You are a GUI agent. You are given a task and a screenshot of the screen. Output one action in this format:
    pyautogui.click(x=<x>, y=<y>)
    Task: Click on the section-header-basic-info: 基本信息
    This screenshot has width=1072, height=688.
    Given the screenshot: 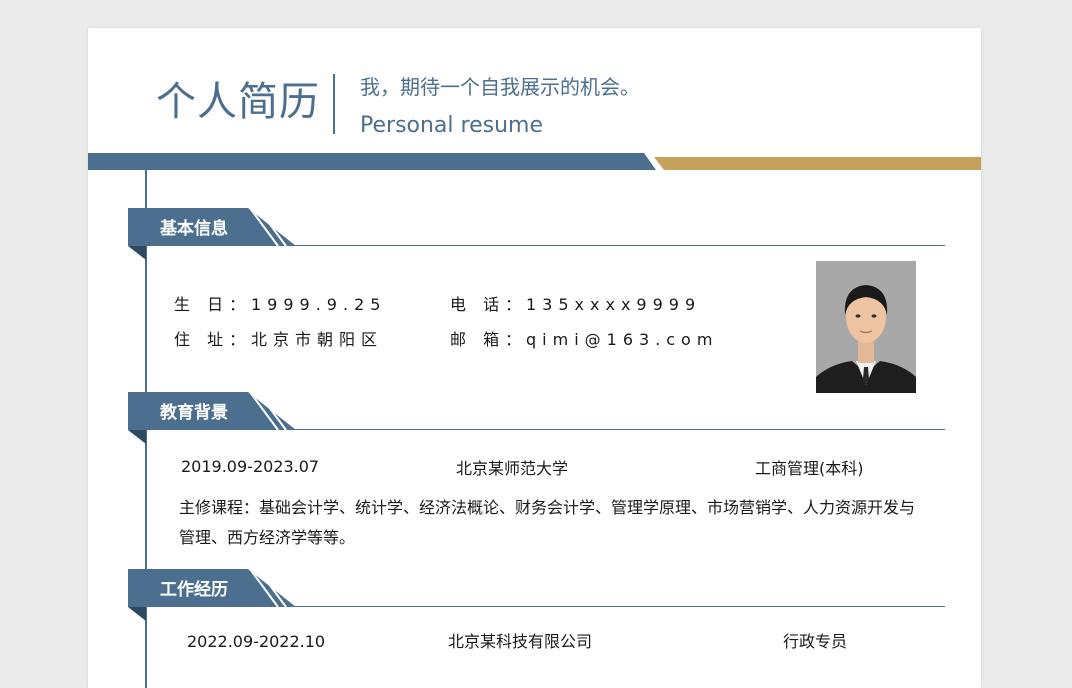 What is the action you would take?
    pyautogui.click(x=536, y=234)
    